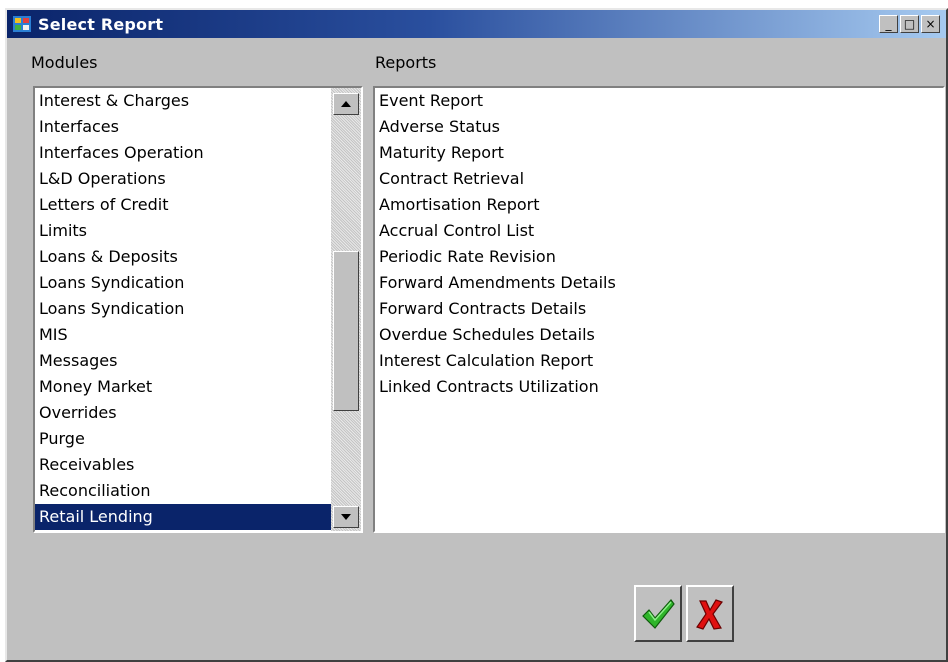  I want to click on checkmark-icon, so click(658, 613).